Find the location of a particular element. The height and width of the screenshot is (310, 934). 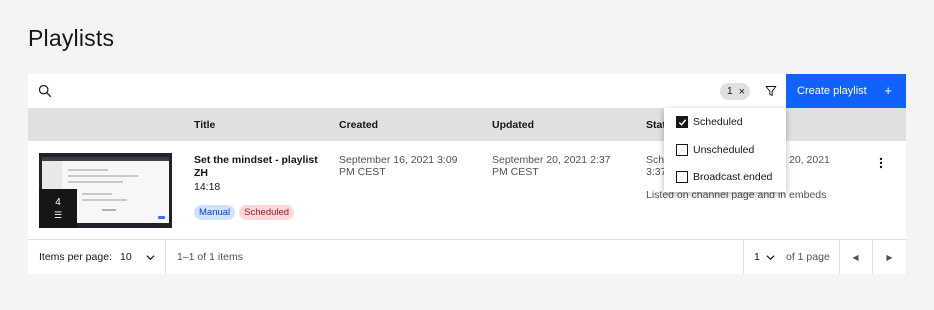

filter-option-broadcast-ended: Broadcast ended is located at coordinates (724, 177).